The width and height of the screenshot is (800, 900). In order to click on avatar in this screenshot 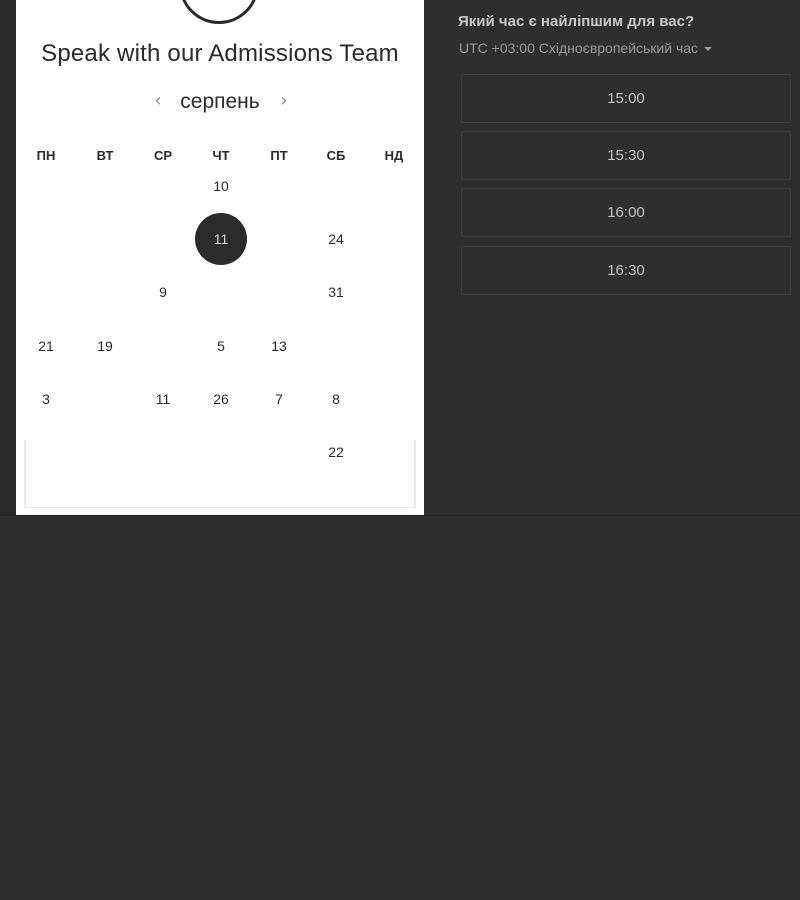, I will do `click(219, 12)`.